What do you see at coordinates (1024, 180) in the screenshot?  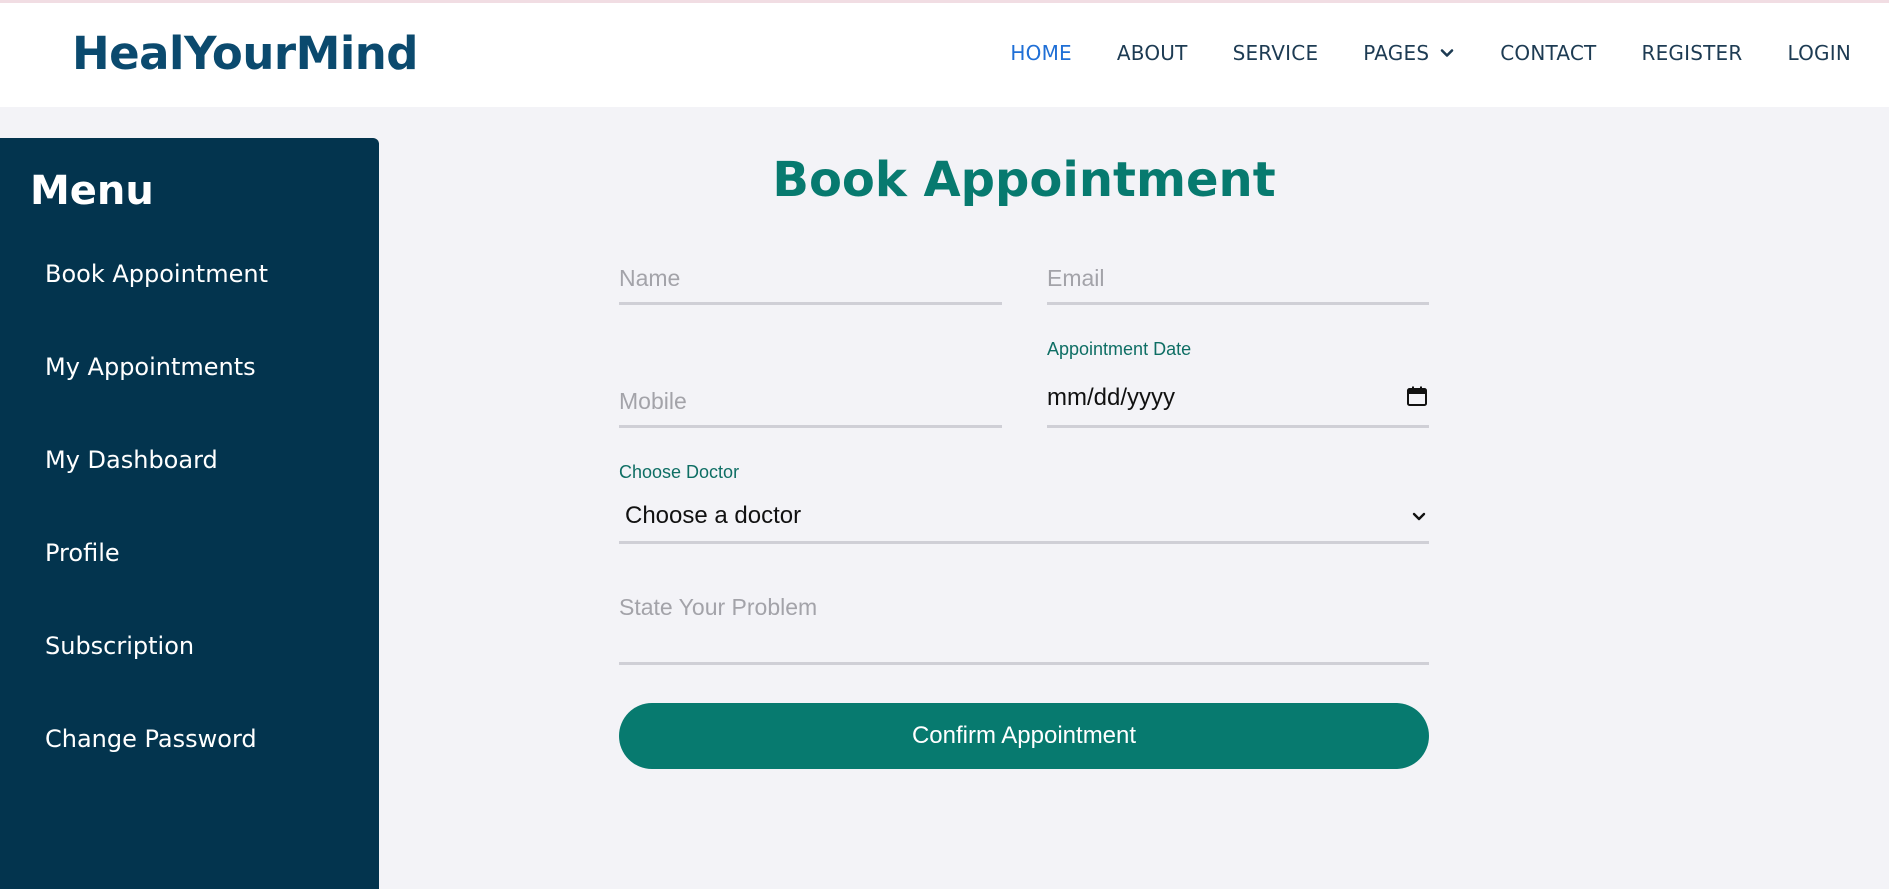 I see `page-title: Book Appointment` at bounding box center [1024, 180].